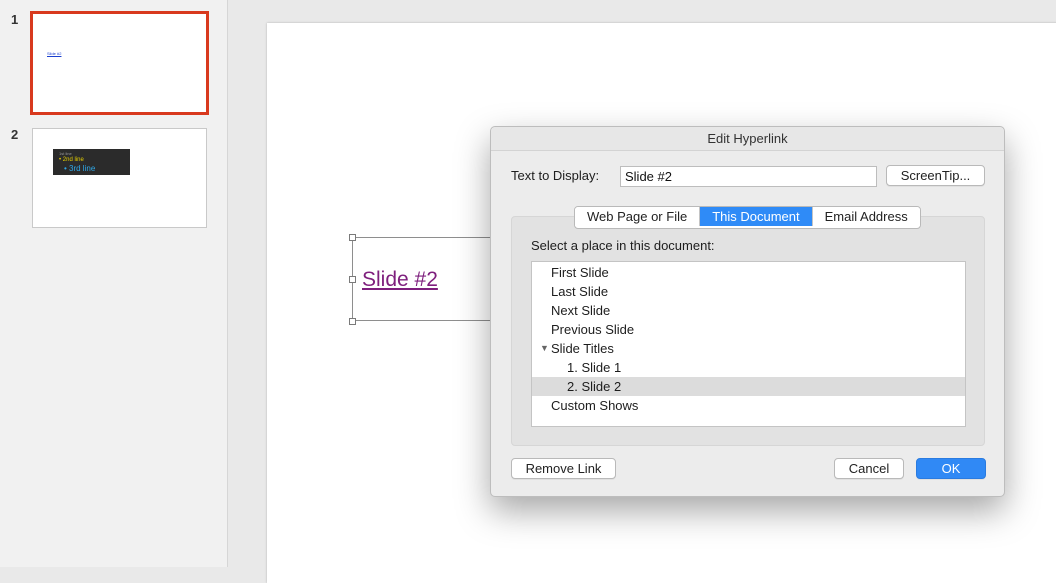 This screenshot has width=1056, height=583. What do you see at coordinates (563, 468) in the screenshot?
I see `remove-link-button: Remove Link` at bounding box center [563, 468].